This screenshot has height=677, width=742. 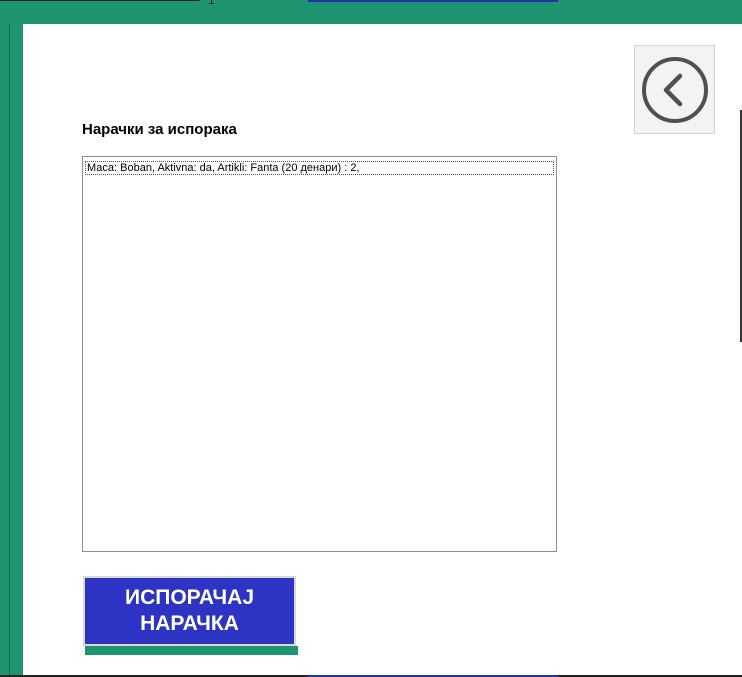 I want to click on back-button, so click(x=674, y=89).